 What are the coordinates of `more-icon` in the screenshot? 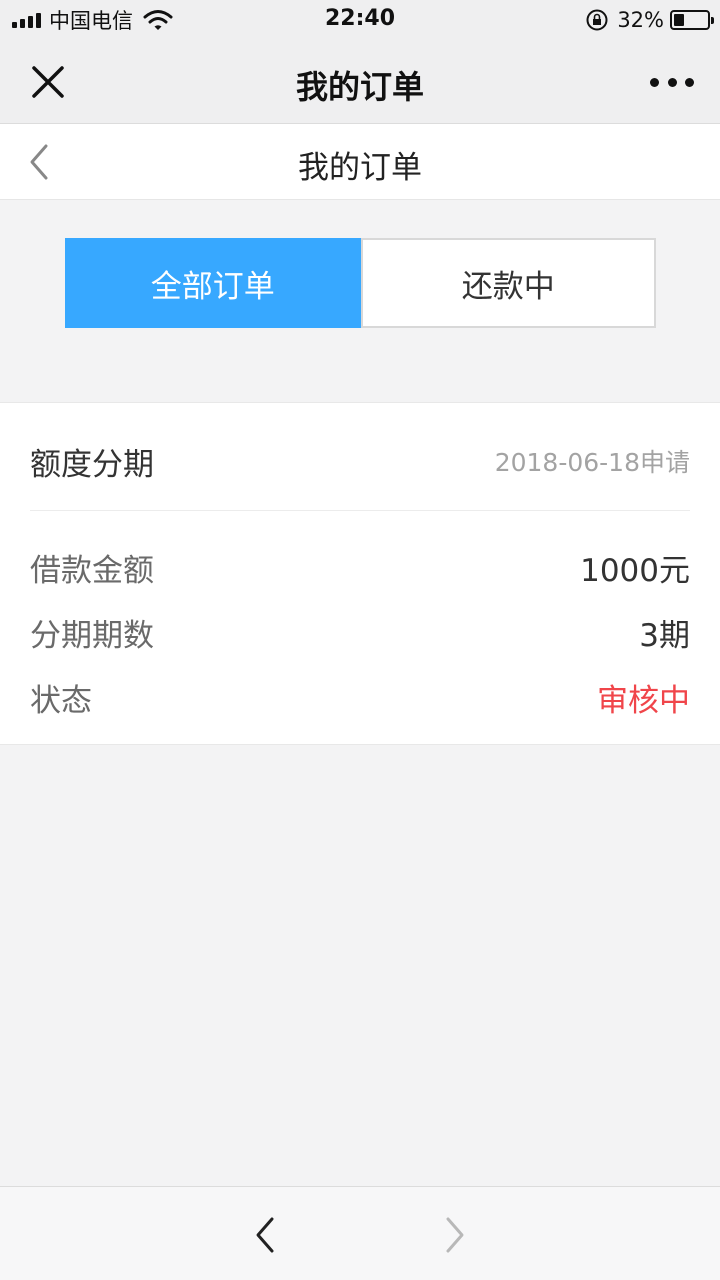 It's located at (672, 82).